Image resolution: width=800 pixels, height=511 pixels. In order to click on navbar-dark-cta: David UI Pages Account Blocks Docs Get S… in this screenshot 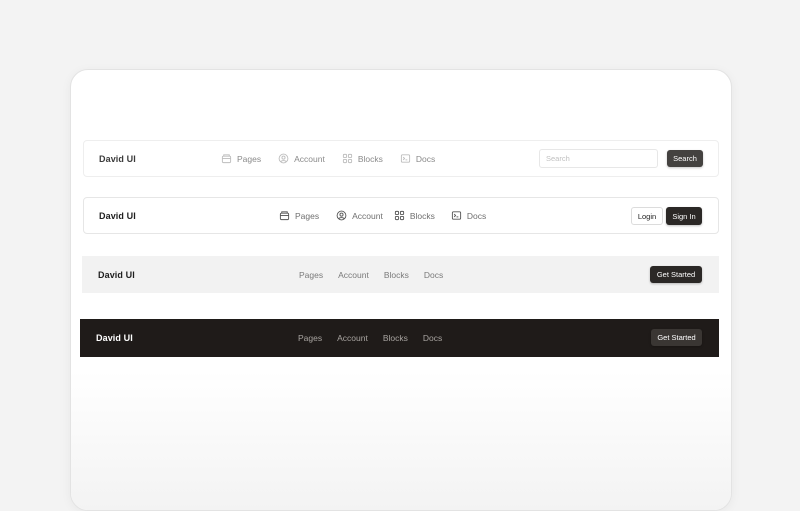, I will do `click(399, 338)`.